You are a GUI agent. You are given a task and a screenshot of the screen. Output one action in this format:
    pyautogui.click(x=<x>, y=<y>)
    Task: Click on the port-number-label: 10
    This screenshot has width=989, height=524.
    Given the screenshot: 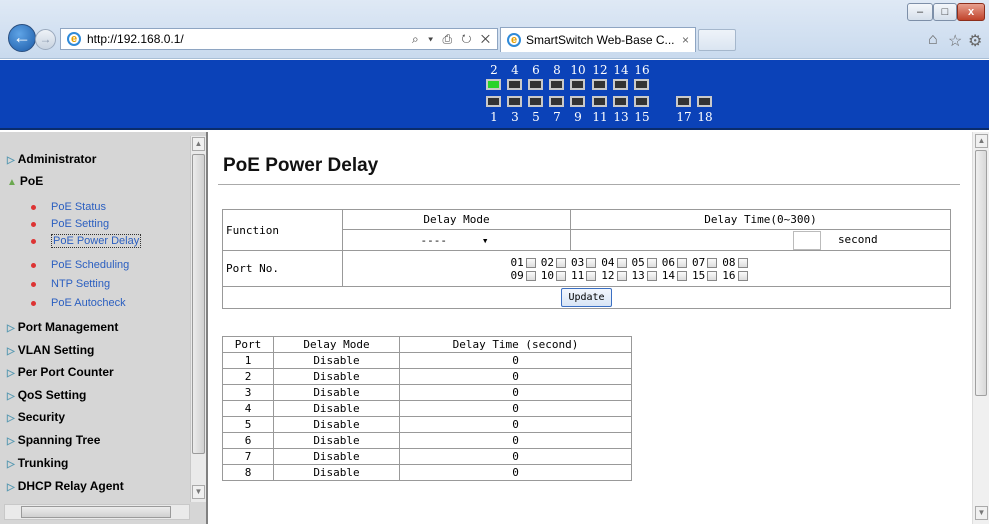 What is the action you would take?
    pyautogui.click(x=547, y=275)
    